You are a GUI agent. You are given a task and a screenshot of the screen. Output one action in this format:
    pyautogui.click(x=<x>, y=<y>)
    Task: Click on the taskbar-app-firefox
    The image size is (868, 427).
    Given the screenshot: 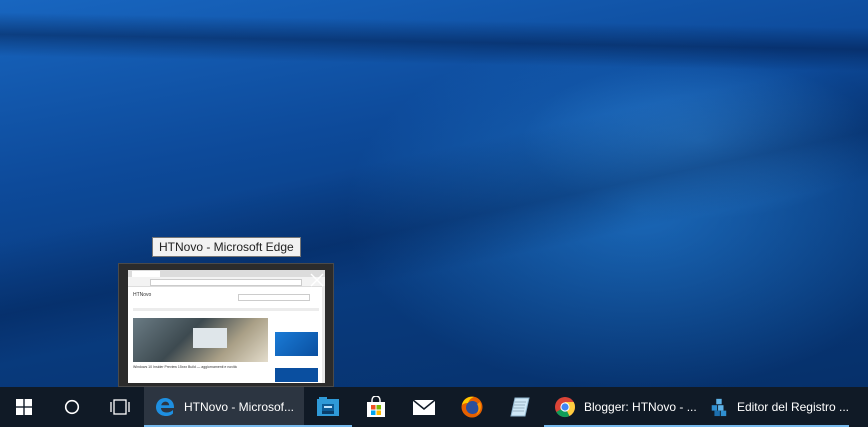 What is the action you would take?
    pyautogui.click(x=472, y=407)
    